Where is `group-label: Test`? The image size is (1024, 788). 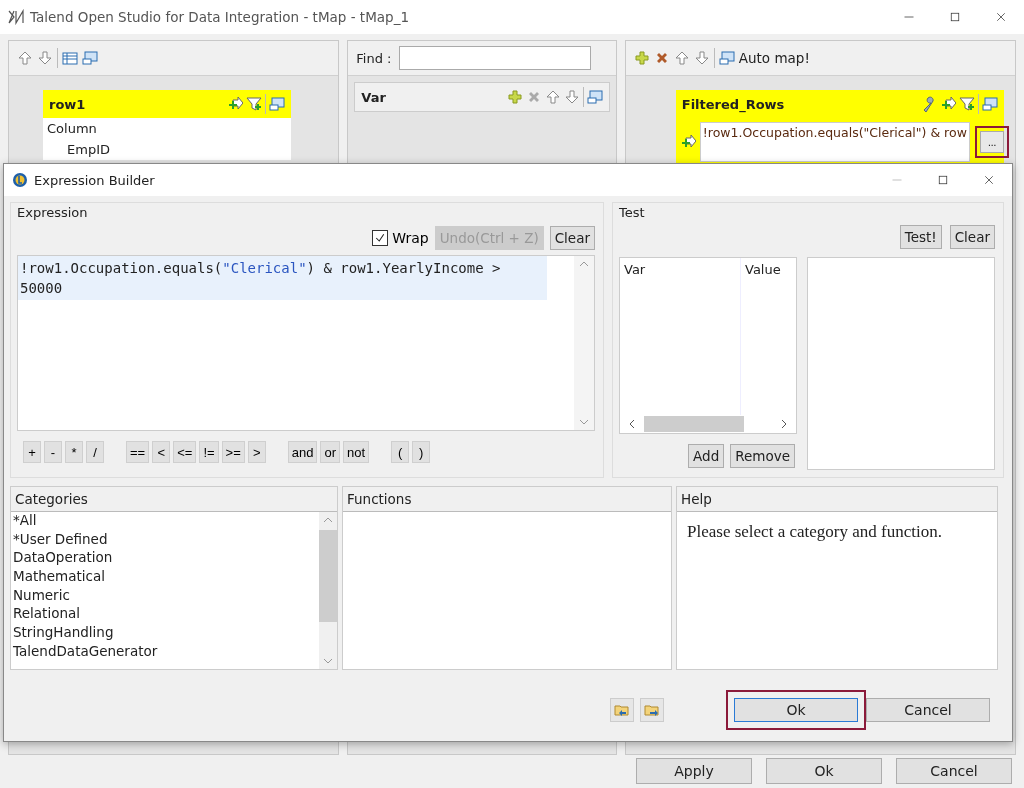
group-label: Test is located at coordinates (632, 212).